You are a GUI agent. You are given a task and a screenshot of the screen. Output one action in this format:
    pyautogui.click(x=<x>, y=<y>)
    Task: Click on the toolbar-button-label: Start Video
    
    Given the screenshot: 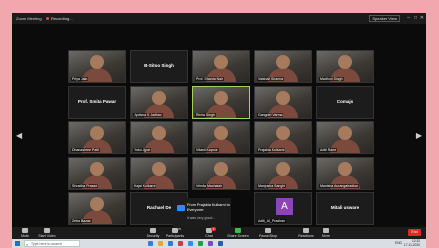 What is the action you would take?
    pyautogui.click(x=47, y=236)
    